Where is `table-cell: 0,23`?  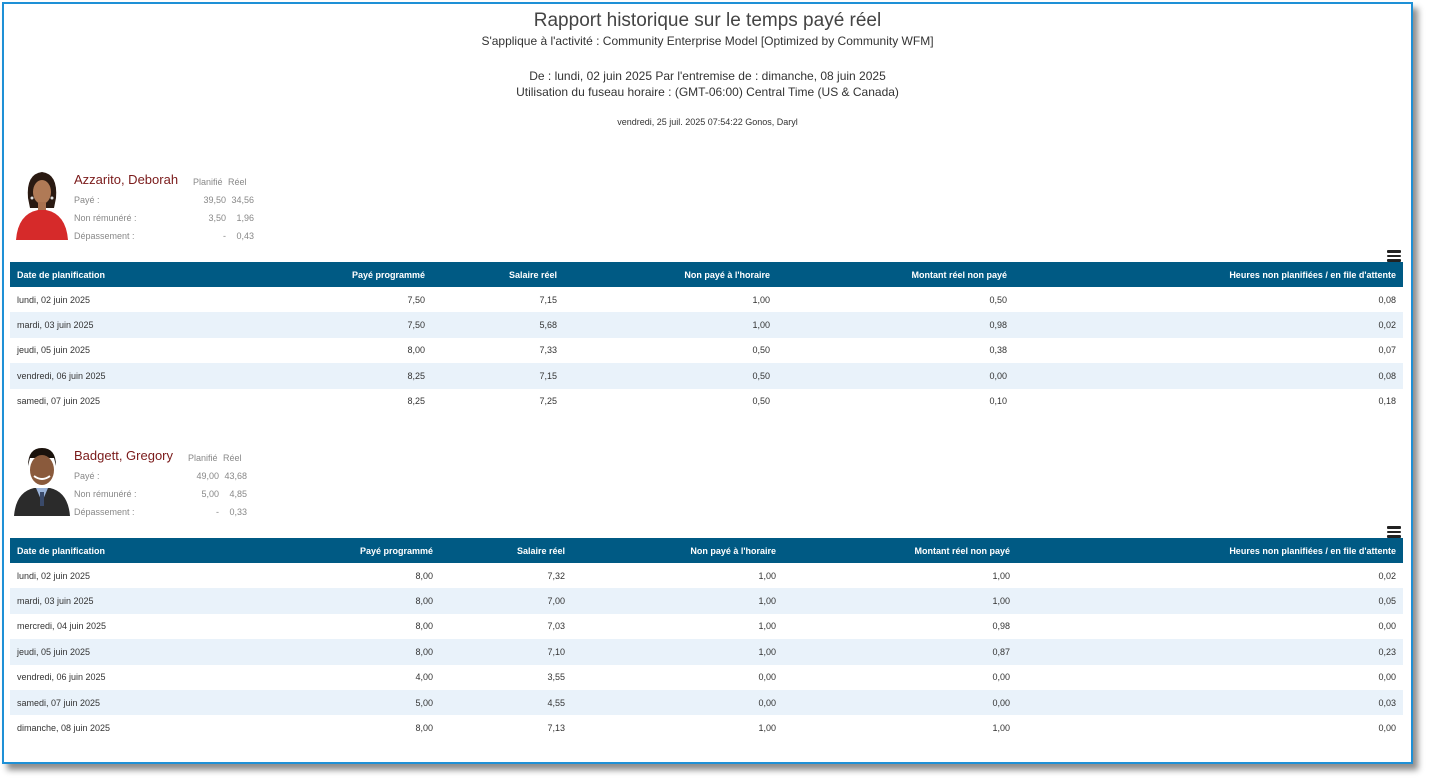 table-cell: 0,23 is located at coordinates (1210, 652).